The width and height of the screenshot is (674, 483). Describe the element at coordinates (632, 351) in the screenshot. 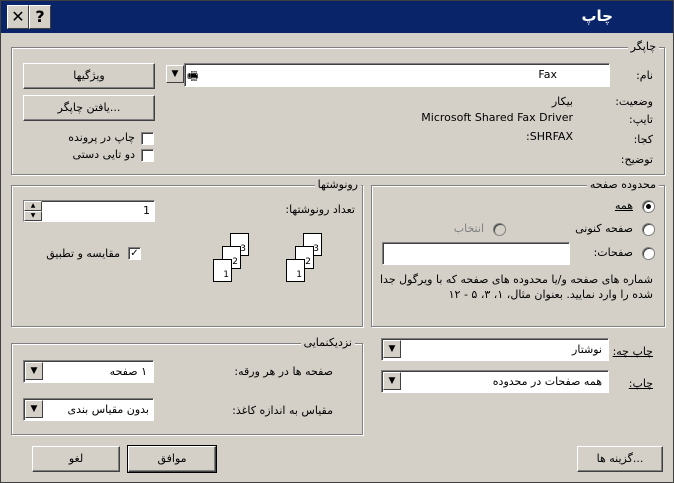

I see `print-what-label: چاپ چه:` at that location.